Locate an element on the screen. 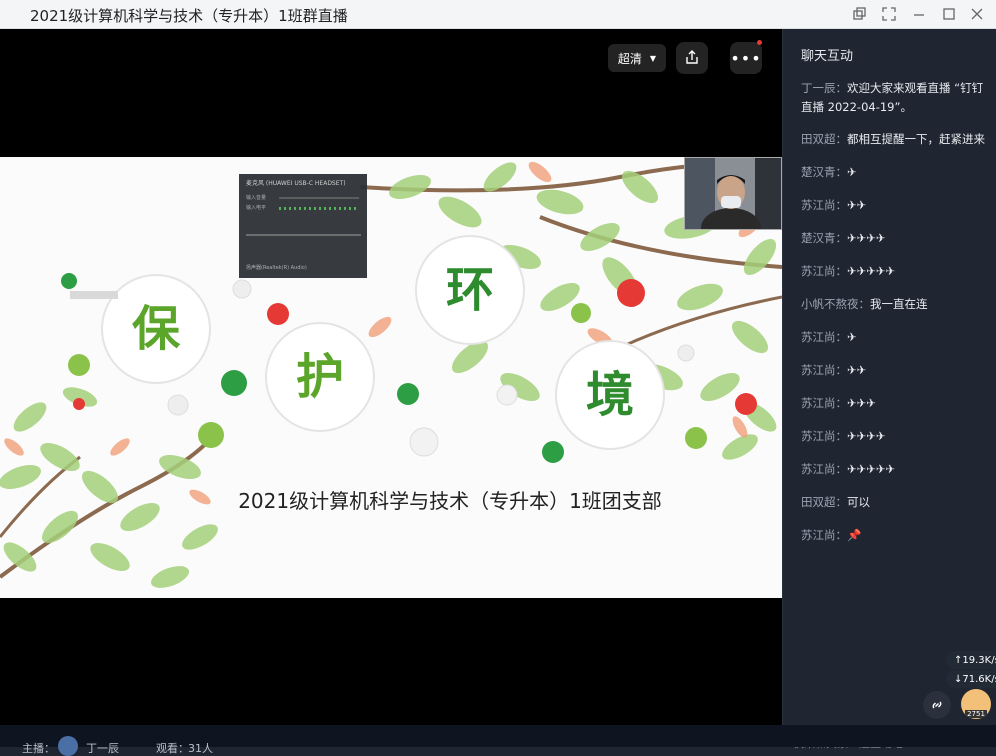  more-icon: ••• is located at coordinates (746, 58).